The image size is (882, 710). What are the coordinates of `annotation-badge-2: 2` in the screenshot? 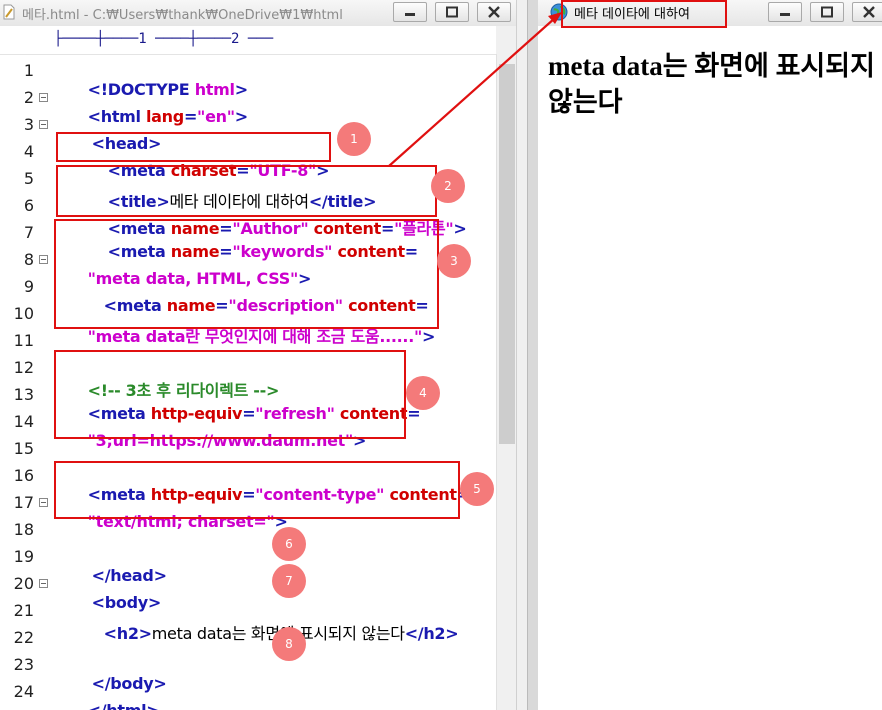 It's located at (448, 186).